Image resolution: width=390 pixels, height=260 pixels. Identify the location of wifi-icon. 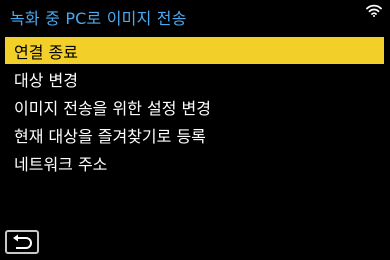
(374, 10).